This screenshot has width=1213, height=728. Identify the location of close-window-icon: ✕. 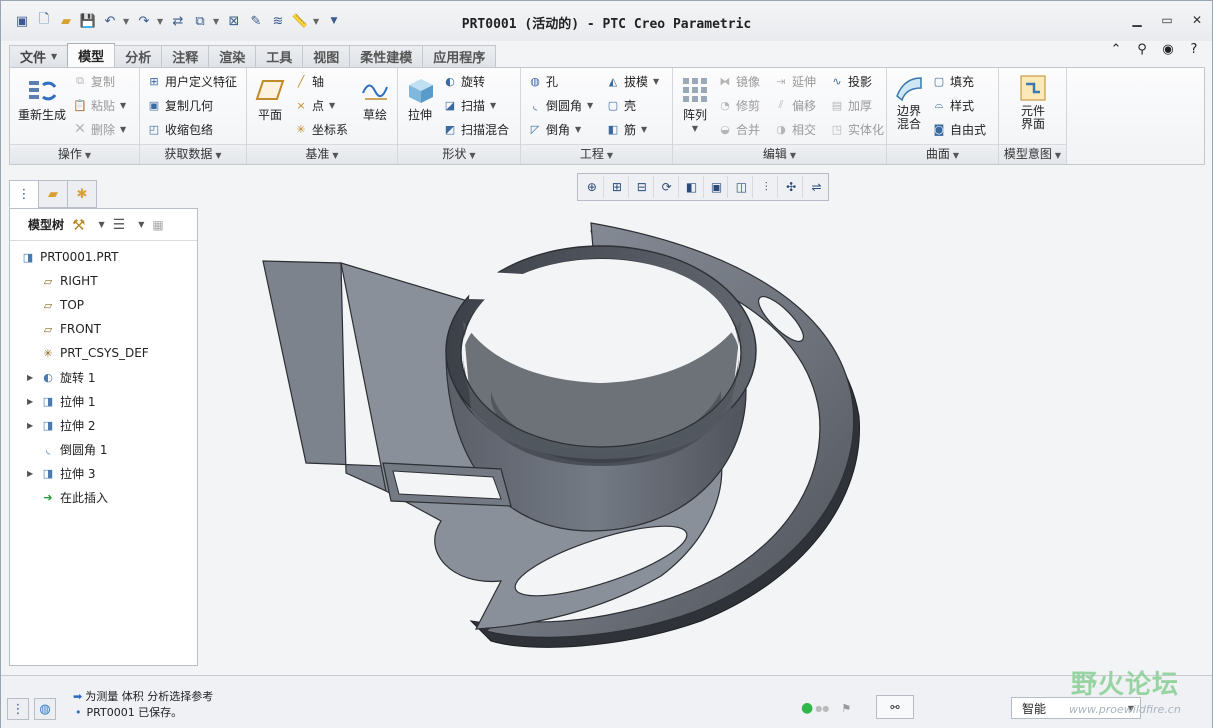
(1197, 20).